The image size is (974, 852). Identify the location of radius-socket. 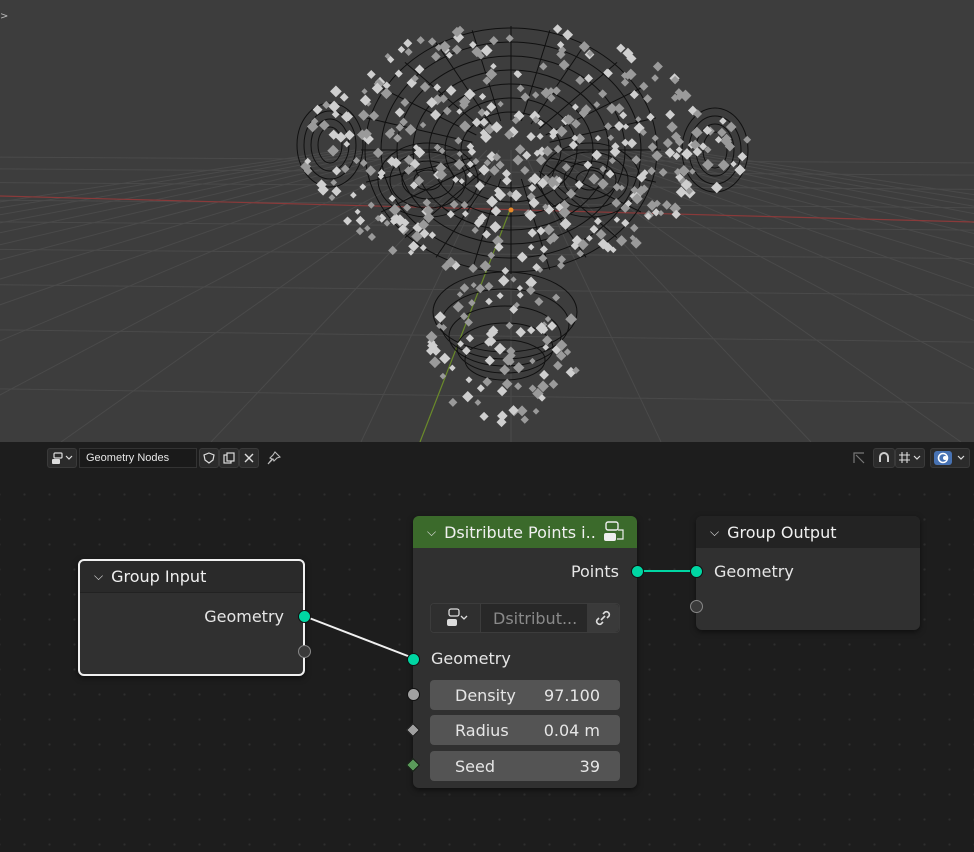
(413, 730).